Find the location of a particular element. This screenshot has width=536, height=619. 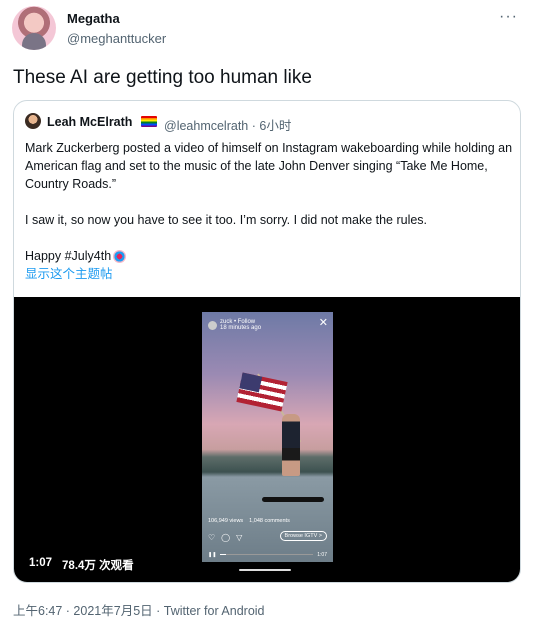

american-flag-icon is located at coordinates (262, 392).